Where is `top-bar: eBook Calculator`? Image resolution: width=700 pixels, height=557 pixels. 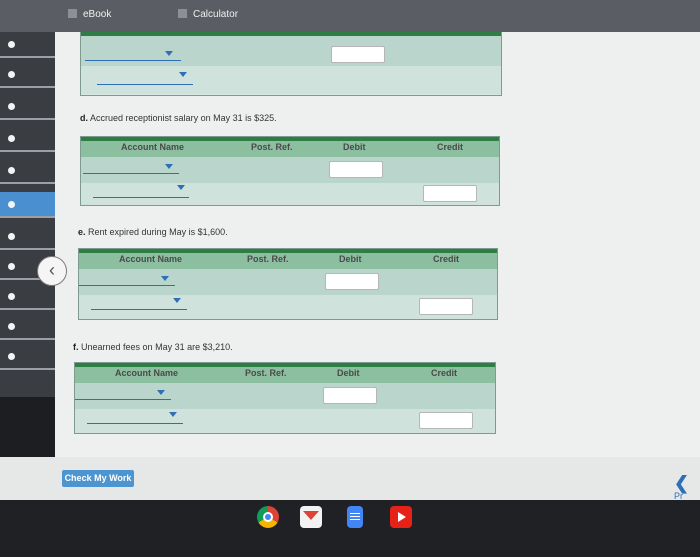
top-bar: eBook Calculator is located at coordinates (350, 16).